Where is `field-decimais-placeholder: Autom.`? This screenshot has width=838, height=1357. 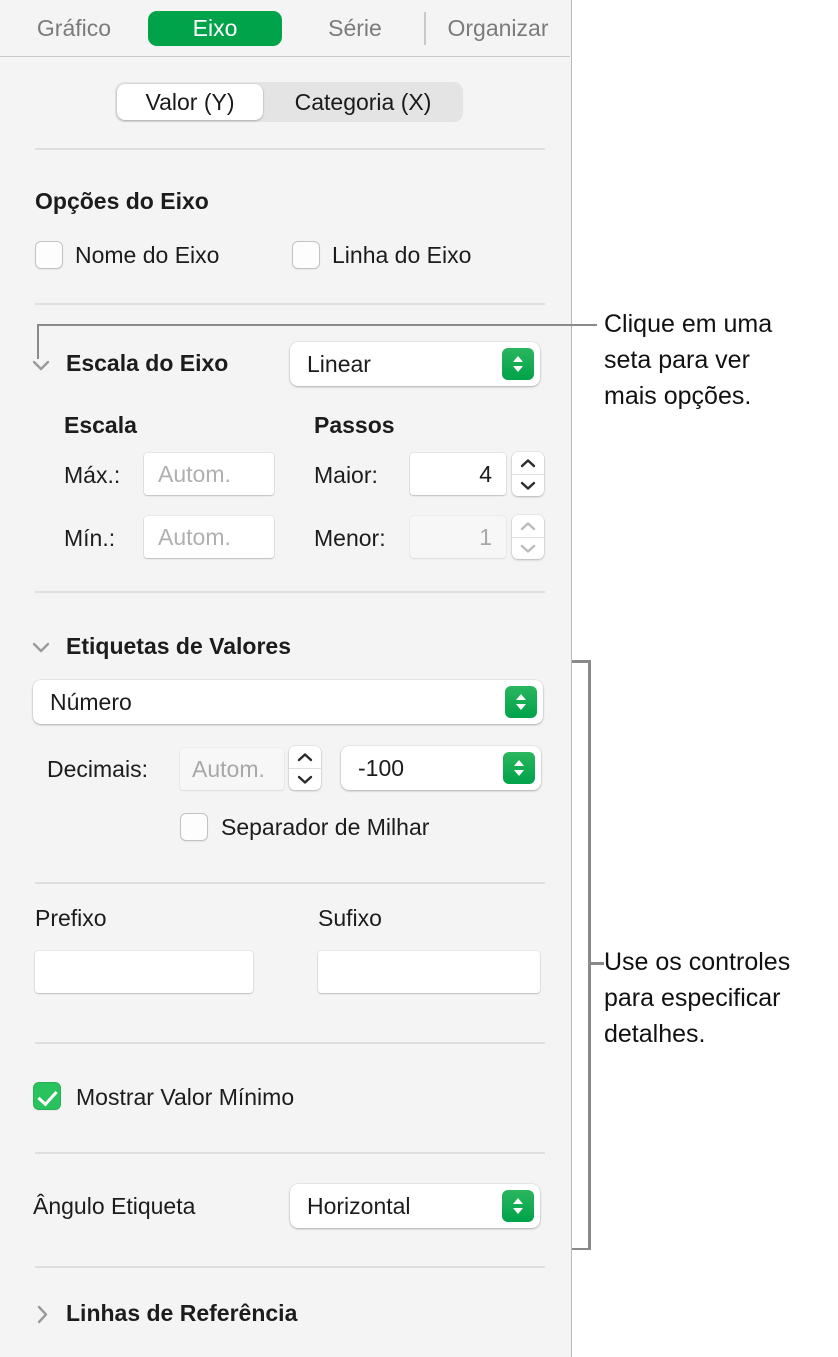
field-decimais-placeholder: Autom. is located at coordinates (228, 769).